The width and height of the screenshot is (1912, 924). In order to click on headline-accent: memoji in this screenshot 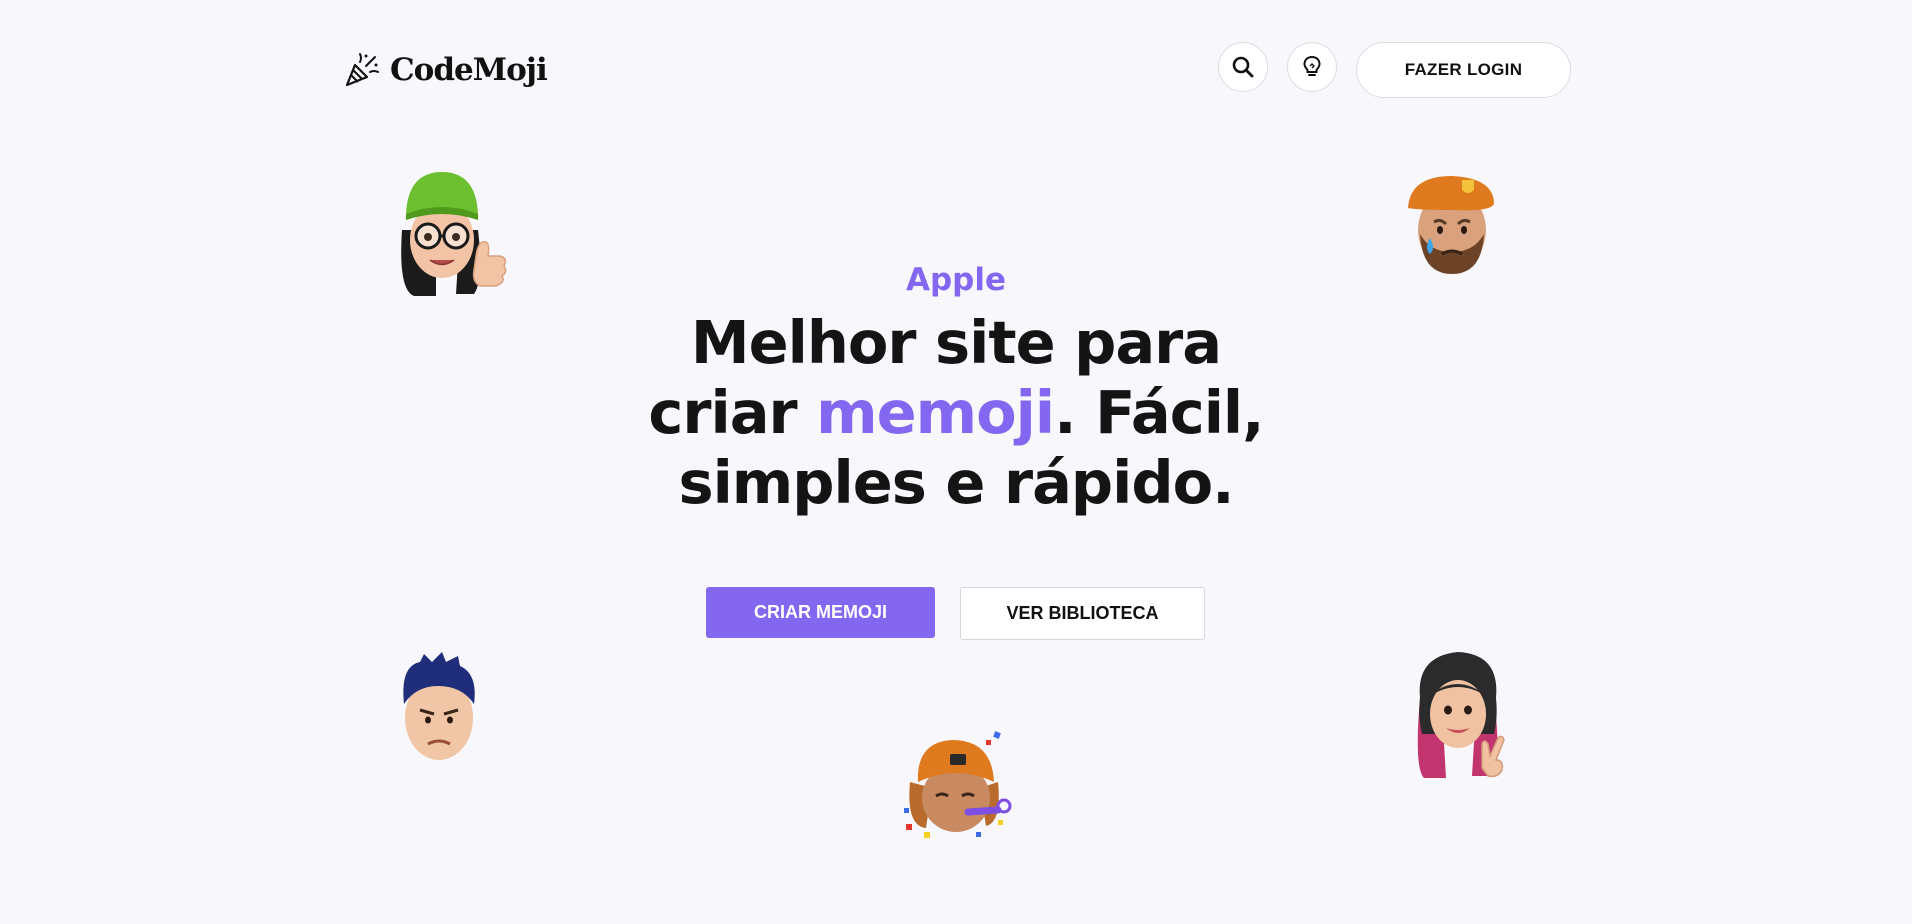, I will do `click(935, 412)`.